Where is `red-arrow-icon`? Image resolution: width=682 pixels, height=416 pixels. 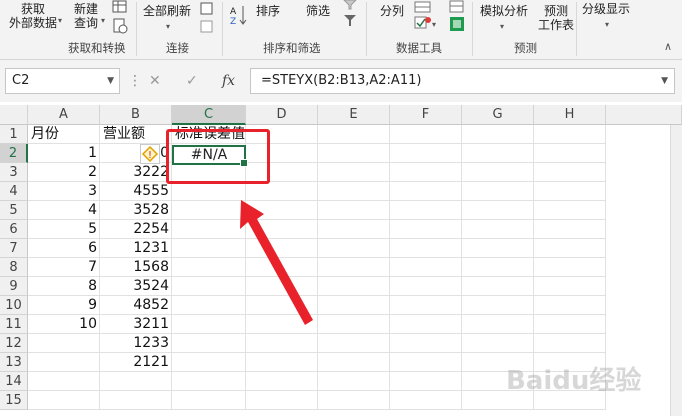 red-arrow-icon is located at coordinates (276, 262).